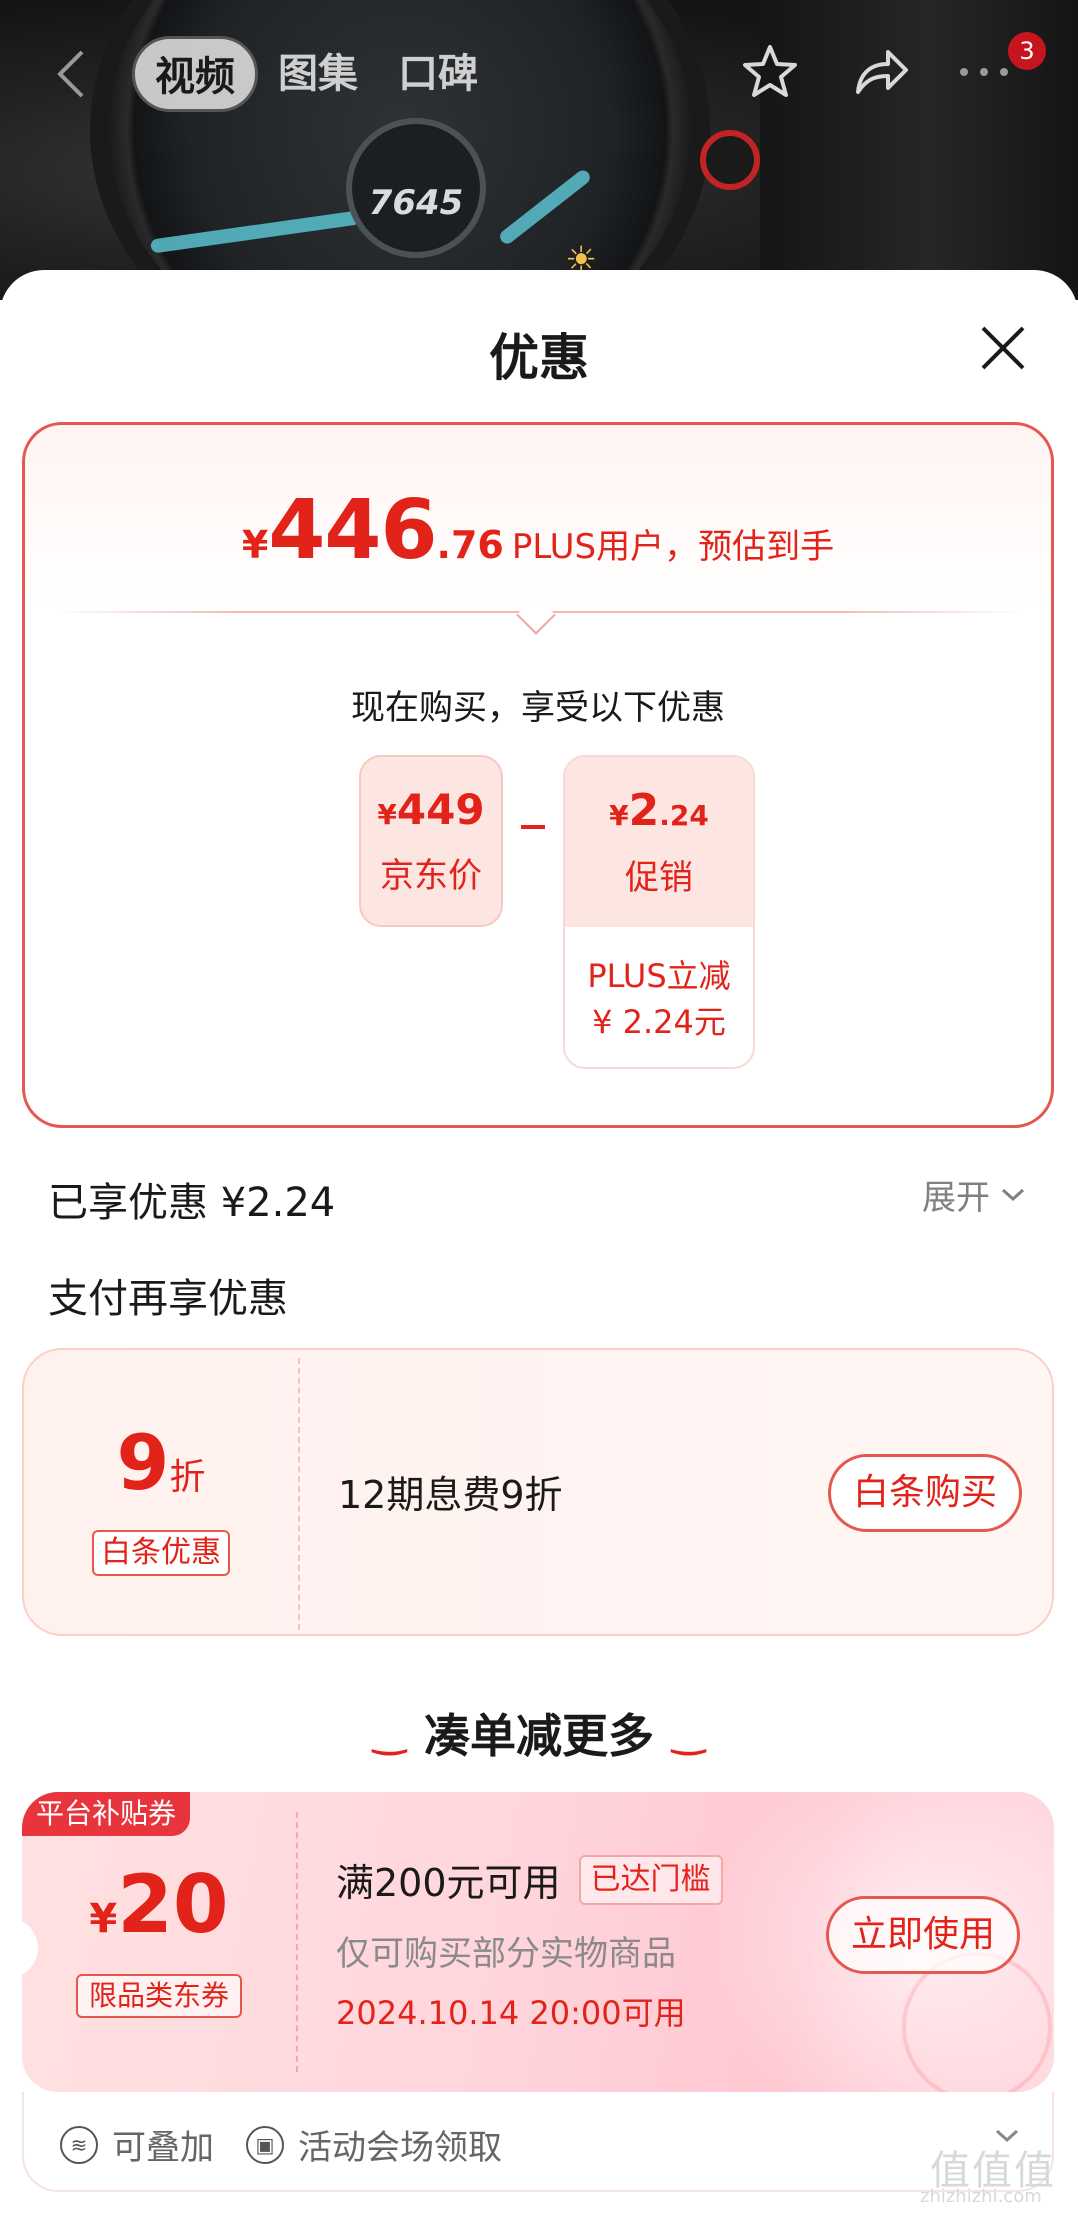 Image resolution: width=1078 pixels, height=2215 pixels. I want to click on star-icon, so click(770, 72).